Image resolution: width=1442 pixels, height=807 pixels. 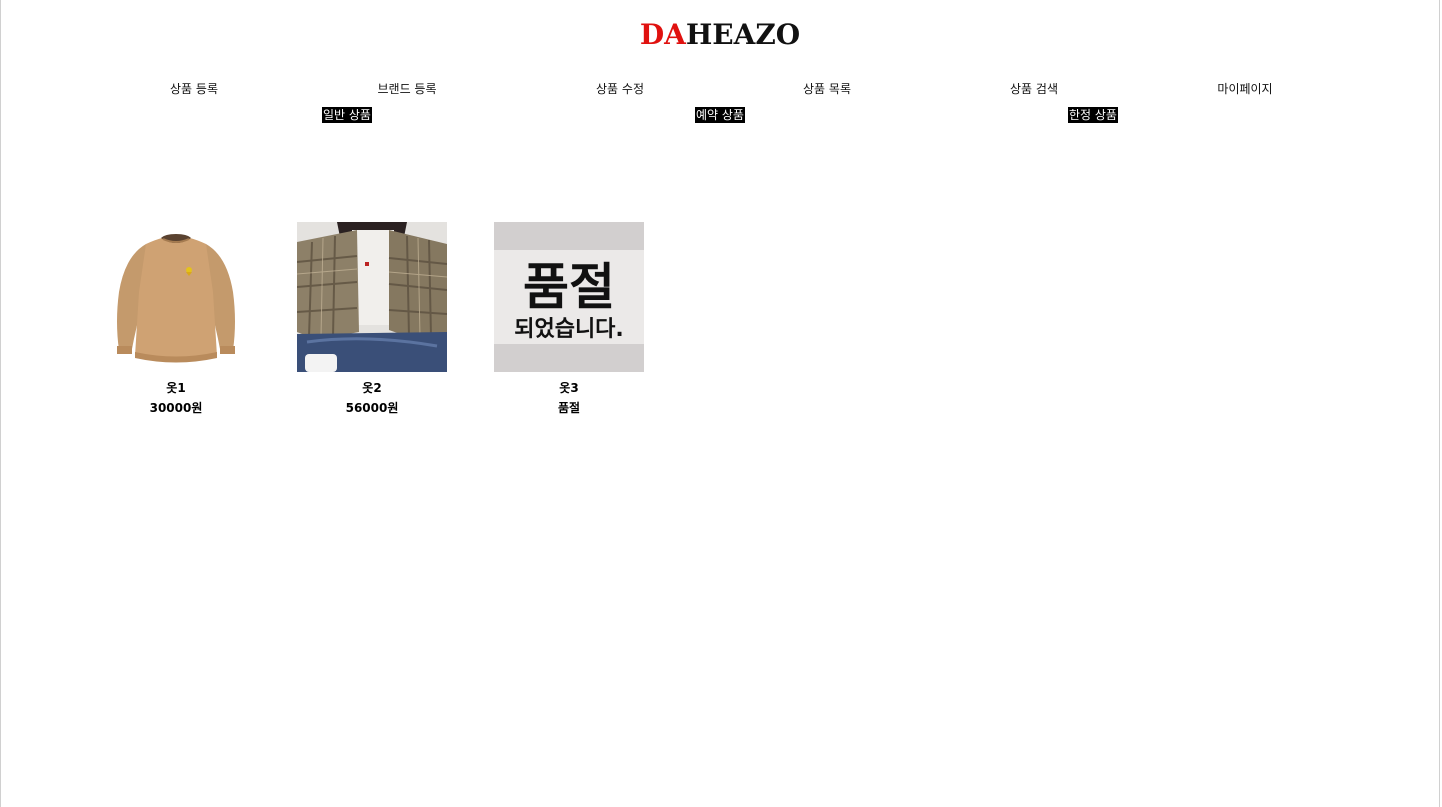 I want to click on sold-out-image: 품절 되었습니다., so click(x=569, y=297).